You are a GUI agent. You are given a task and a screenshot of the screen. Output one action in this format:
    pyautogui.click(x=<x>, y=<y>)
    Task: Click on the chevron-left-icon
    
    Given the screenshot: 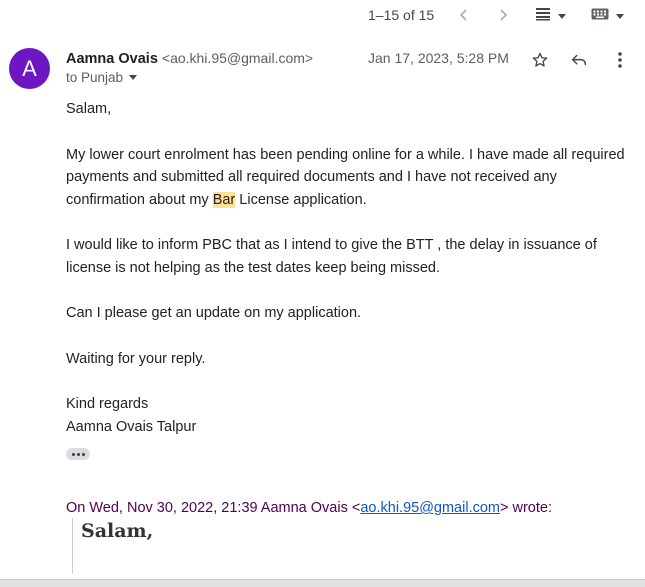 What is the action you would take?
    pyautogui.click(x=464, y=15)
    